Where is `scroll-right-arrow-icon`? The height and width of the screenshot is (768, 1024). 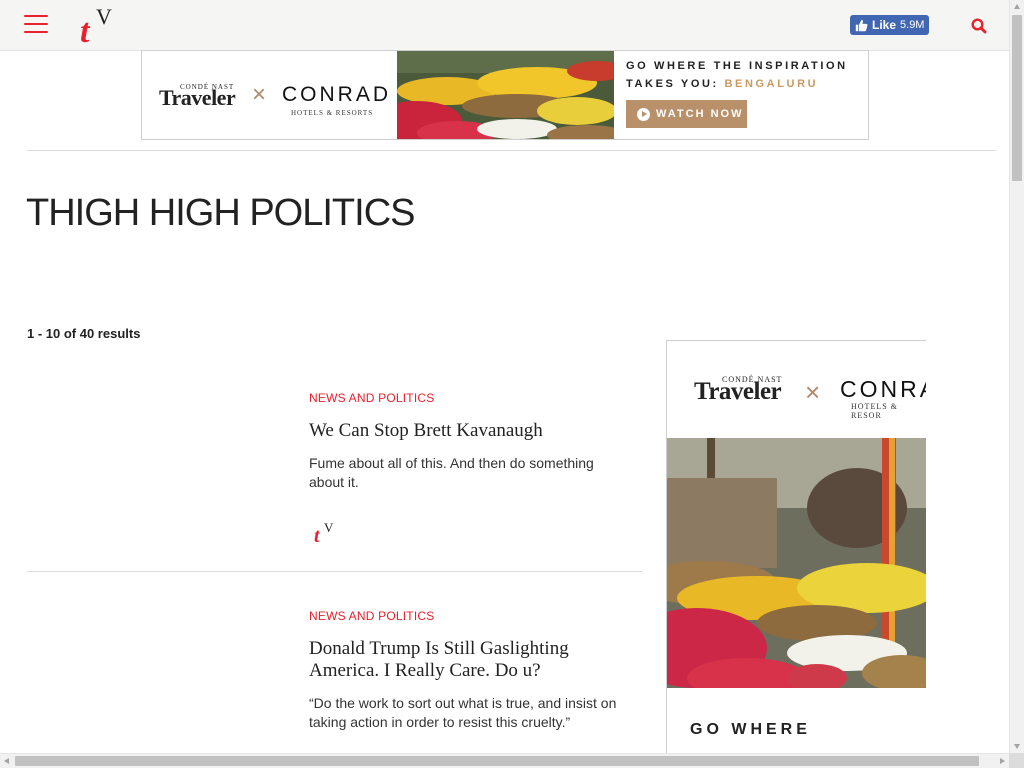 scroll-right-arrow-icon is located at coordinates (1002, 761).